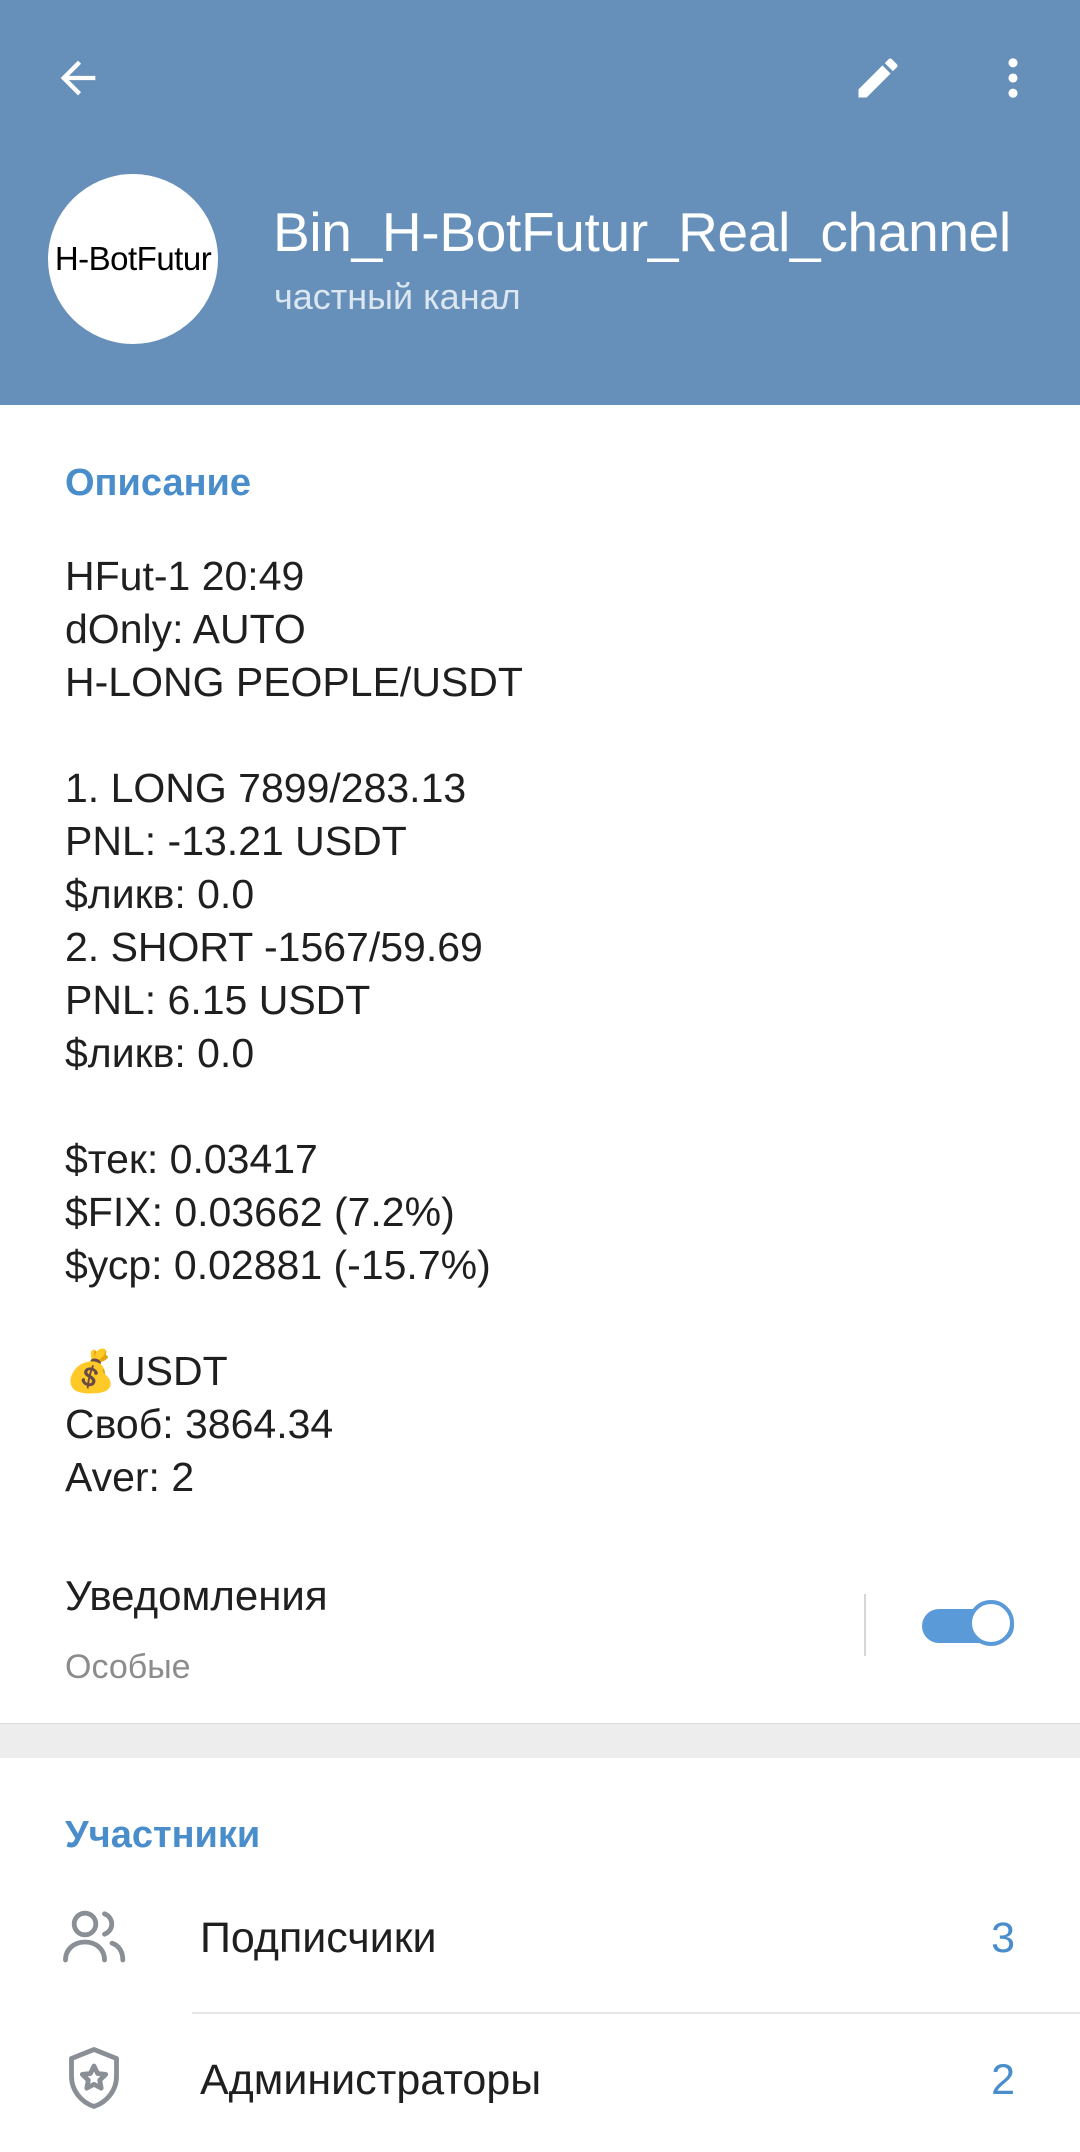 The image size is (1080, 2152). Describe the element at coordinates (991, 1623) in the screenshot. I see `toggle-knob` at that location.